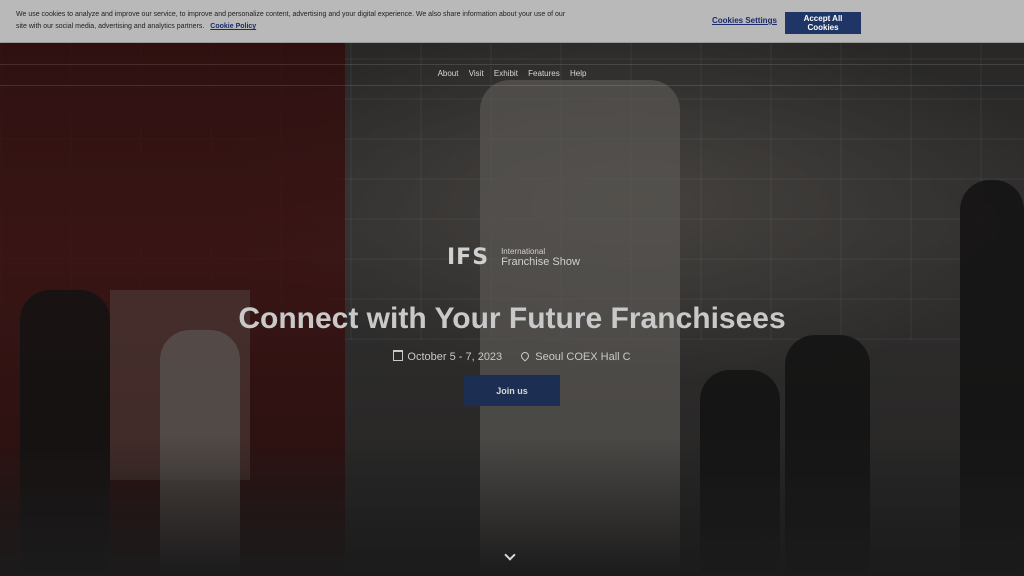 This screenshot has height=576, width=1024. I want to click on event-dates: October 5 - 7, 2023, so click(449, 356).